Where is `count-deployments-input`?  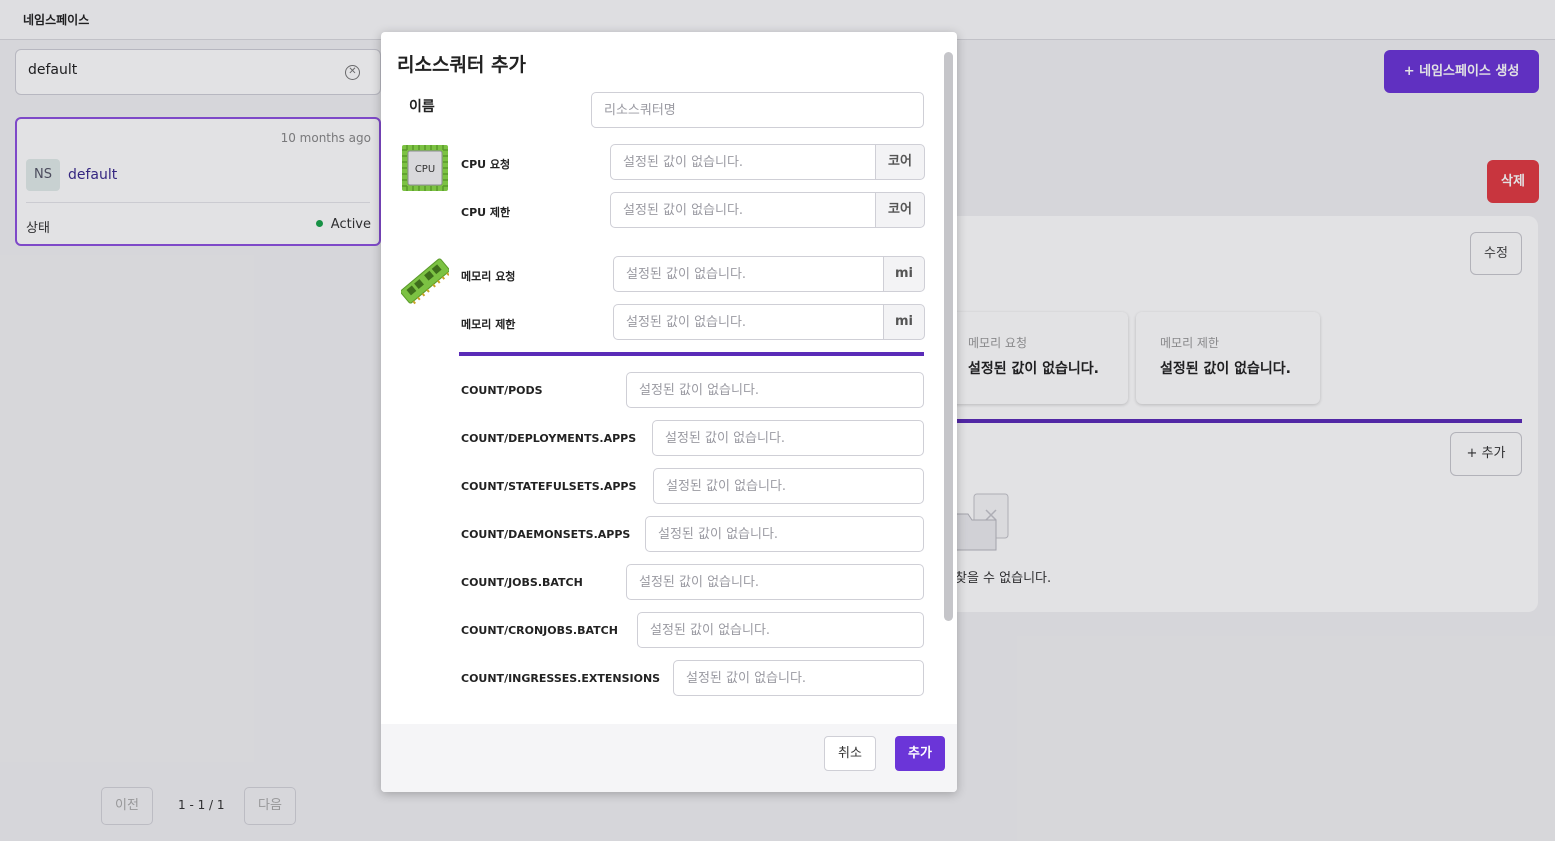 count-deployments-input is located at coordinates (788, 438).